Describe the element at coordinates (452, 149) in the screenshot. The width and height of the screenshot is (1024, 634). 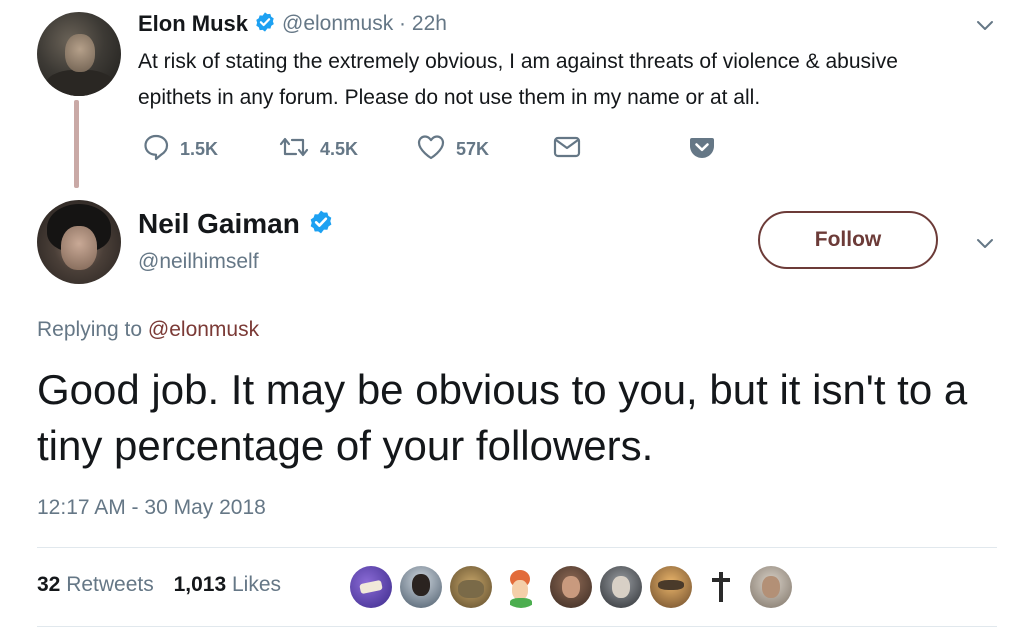
I see `like-action: 57K` at that location.